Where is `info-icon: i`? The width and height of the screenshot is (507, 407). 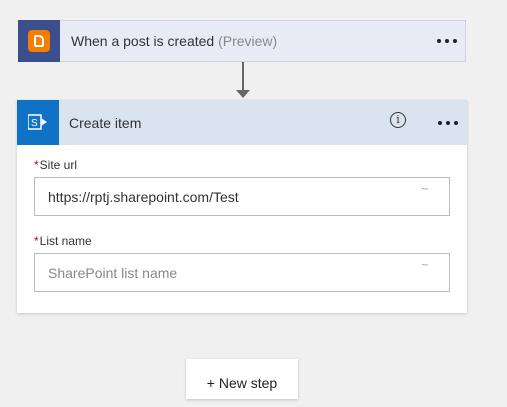 info-icon: i is located at coordinates (398, 120).